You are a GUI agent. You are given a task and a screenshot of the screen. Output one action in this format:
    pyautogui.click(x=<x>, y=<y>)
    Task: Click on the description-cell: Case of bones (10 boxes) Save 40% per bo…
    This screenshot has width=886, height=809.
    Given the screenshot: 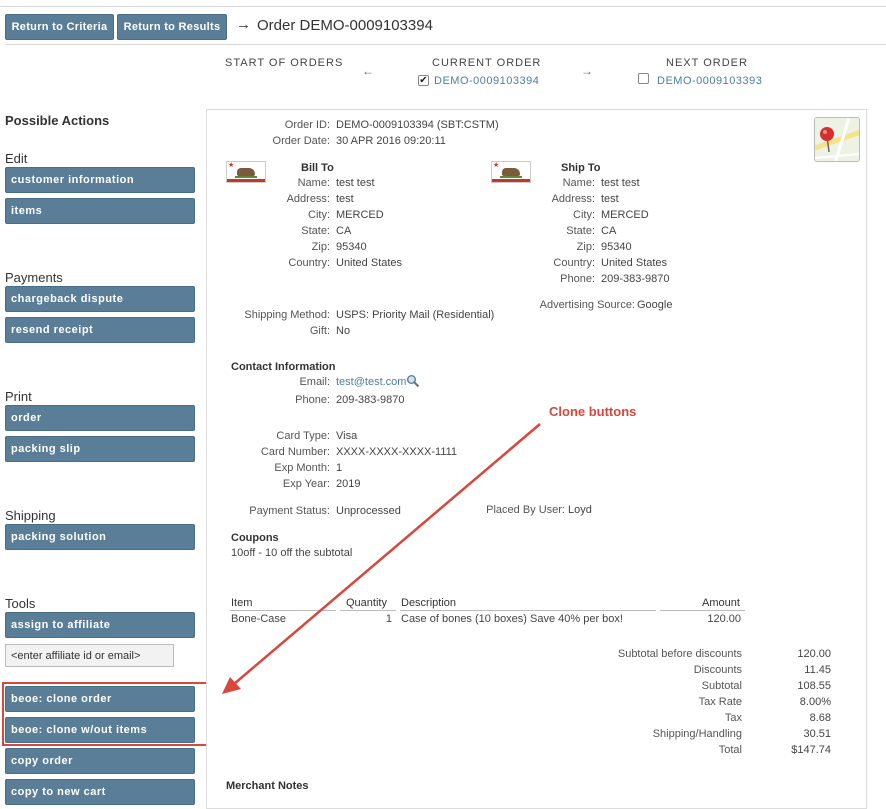 What is the action you would take?
    pyautogui.click(x=512, y=619)
    